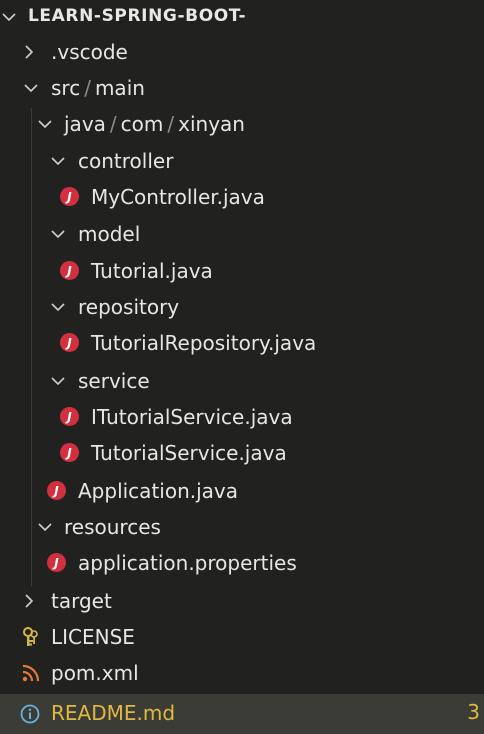 The height and width of the screenshot is (734, 484). I want to click on tree-item-controller: controller, so click(242, 161).